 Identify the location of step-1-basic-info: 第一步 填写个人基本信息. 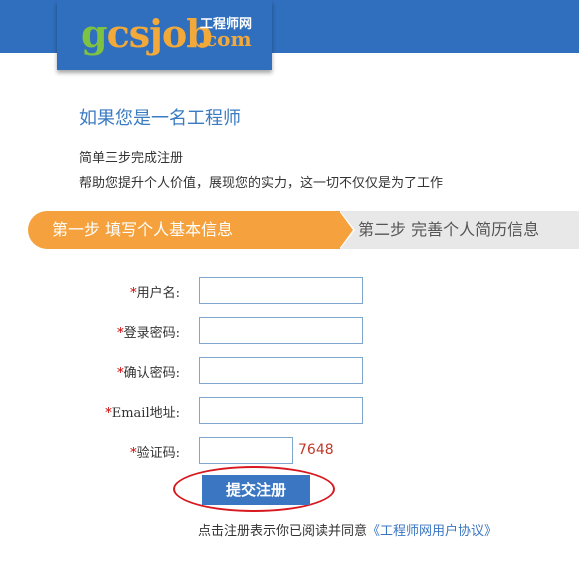
(184, 230).